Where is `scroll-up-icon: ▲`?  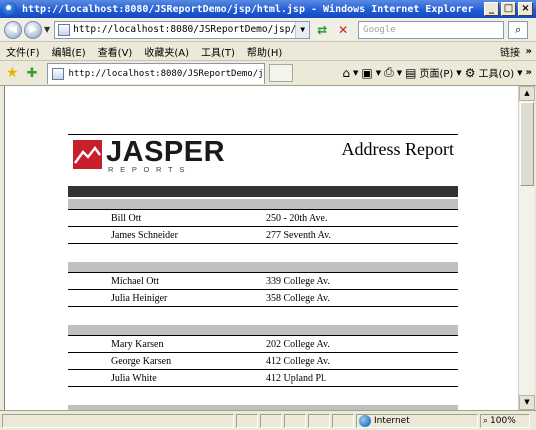 scroll-up-icon: ▲ is located at coordinates (527, 93).